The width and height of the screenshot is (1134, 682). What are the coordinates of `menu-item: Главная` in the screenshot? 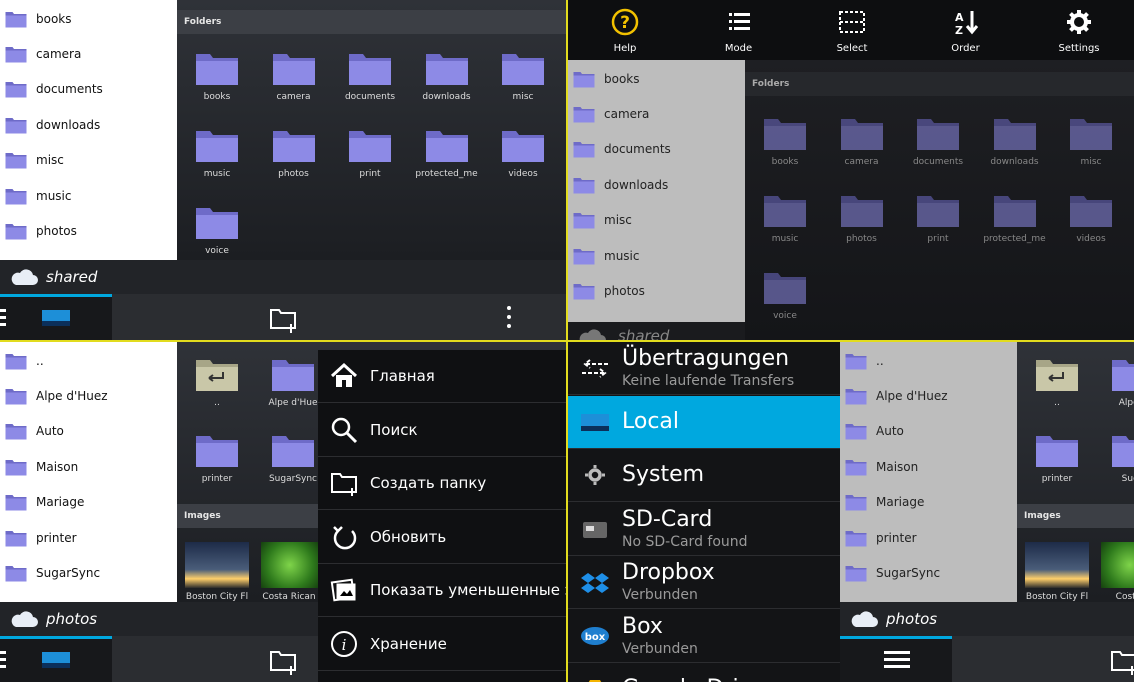 It's located at (442, 376).